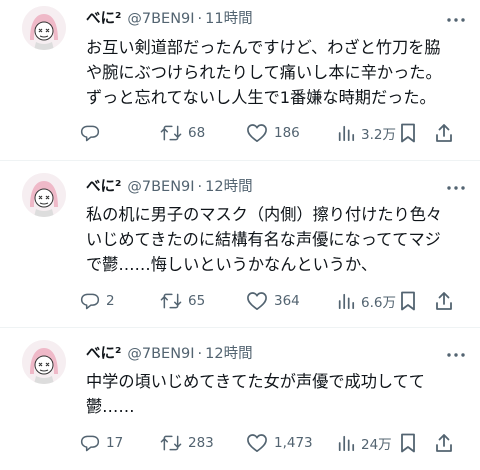 The width and height of the screenshot is (480, 470). Describe the element at coordinates (273, 133) in the screenshot. I see `like-button: 186` at that location.